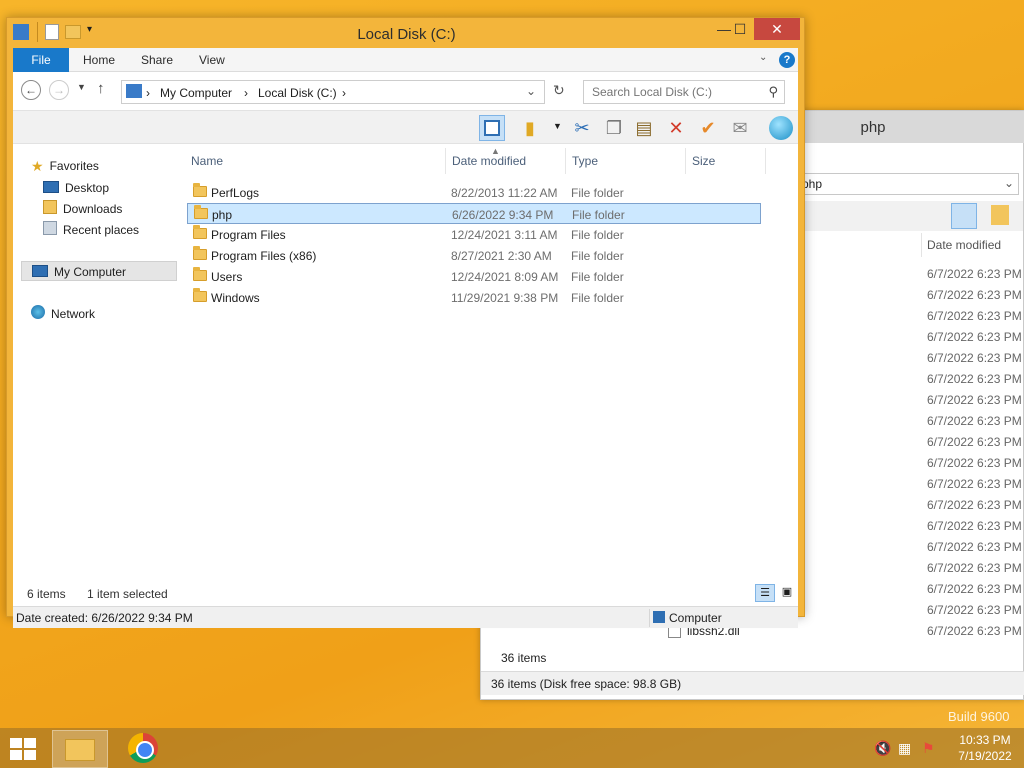 The width and height of the screenshot is (1024, 768). What do you see at coordinates (708, 128) in the screenshot?
I see `rename-checkmark-icon: ✔` at bounding box center [708, 128].